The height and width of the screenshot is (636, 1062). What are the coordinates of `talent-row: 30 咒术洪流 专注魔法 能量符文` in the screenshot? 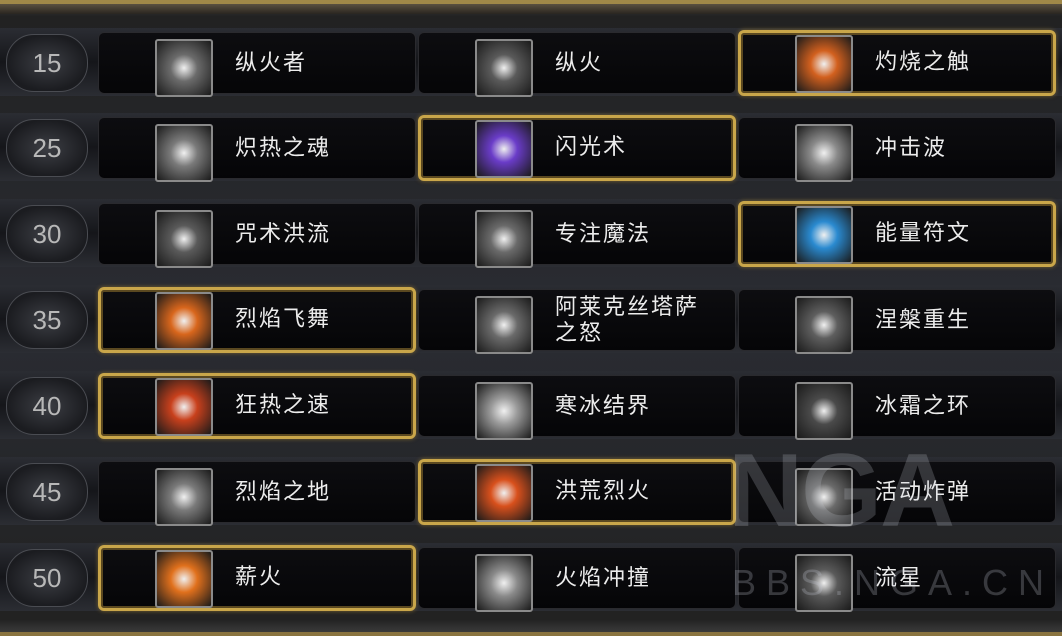 It's located at (531, 234).